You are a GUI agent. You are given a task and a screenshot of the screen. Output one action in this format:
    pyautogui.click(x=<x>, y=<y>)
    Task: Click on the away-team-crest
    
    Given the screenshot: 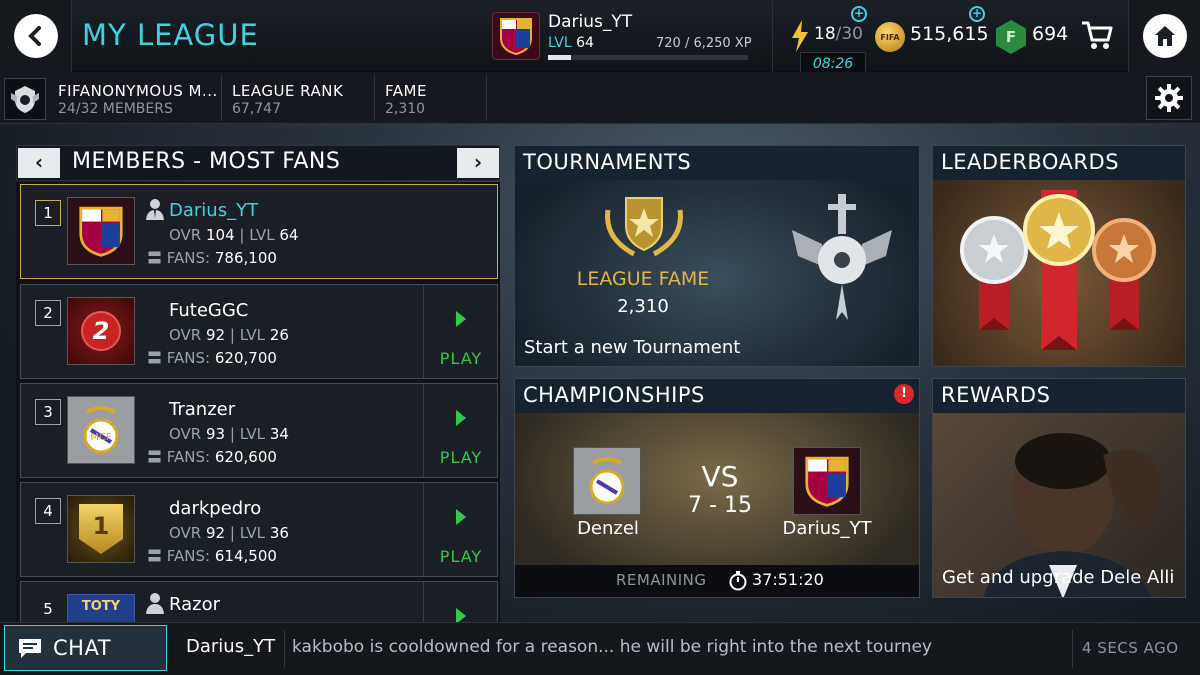 What is the action you would take?
    pyautogui.click(x=827, y=481)
    